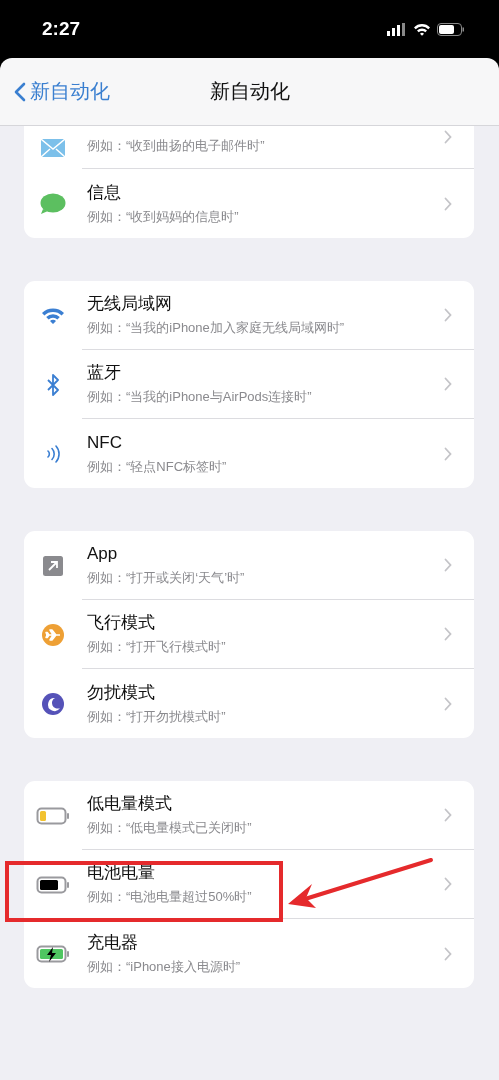 This screenshot has height=1080, width=499. What do you see at coordinates (53, 147) in the screenshot?
I see `envelope-icon` at bounding box center [53, 147].